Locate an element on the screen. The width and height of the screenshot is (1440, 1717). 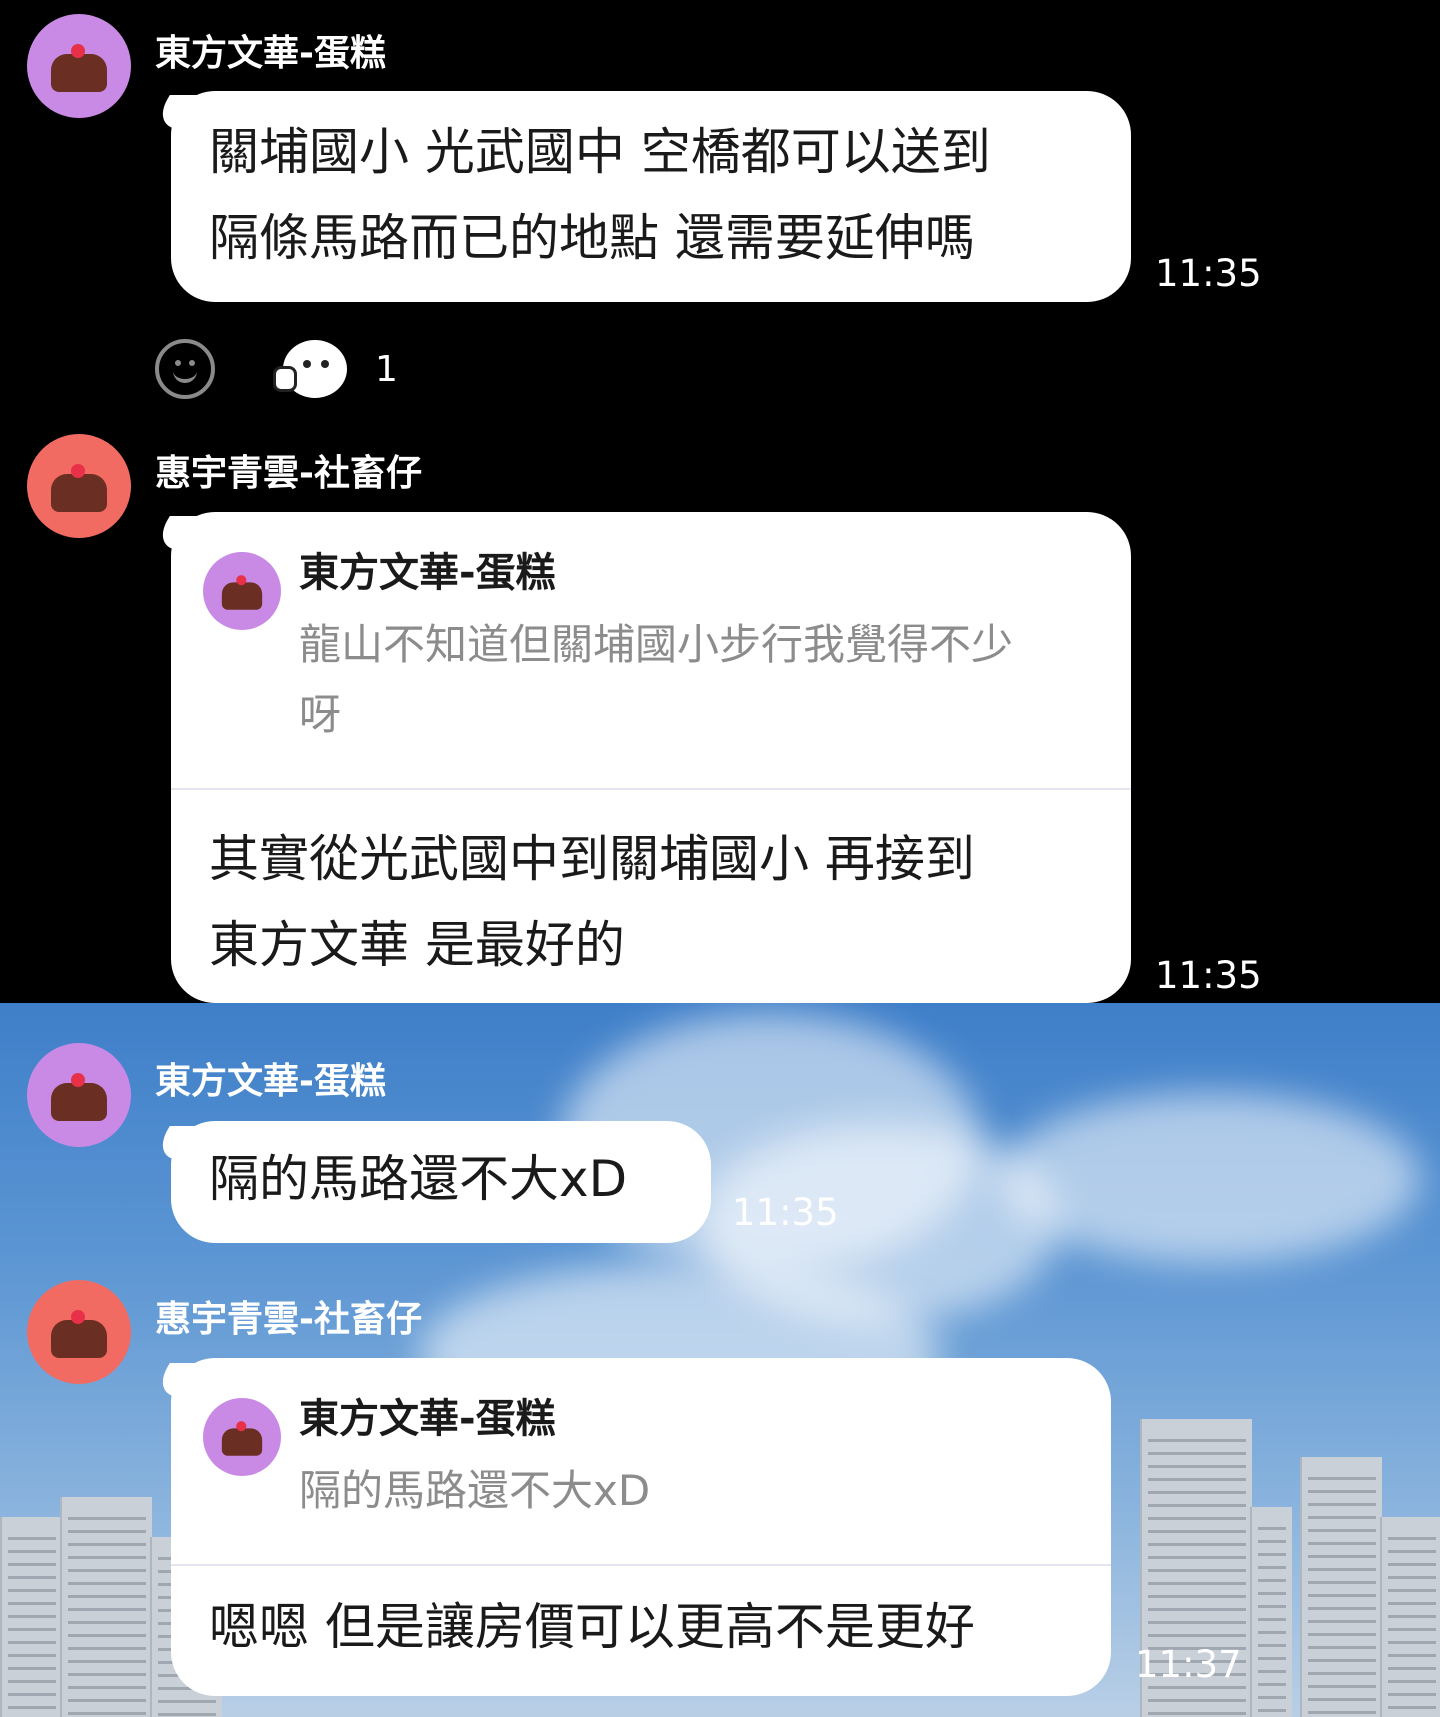
quoted-line: 呀 is located at coordinates (320, 714).